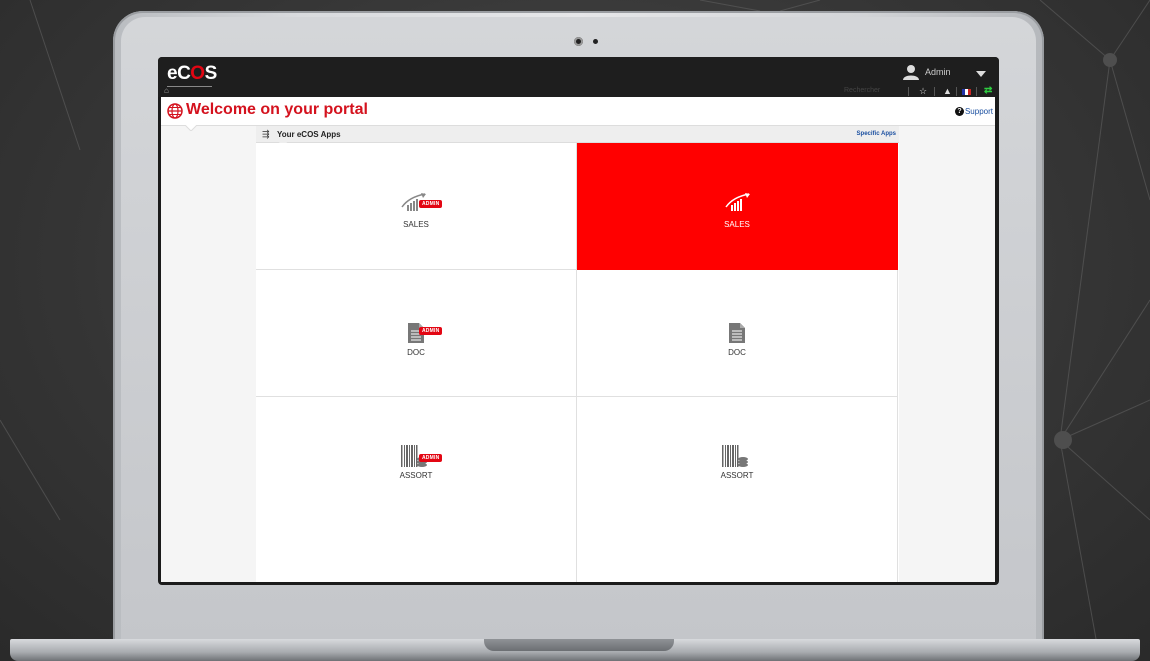 This screenshot has width=1150, height=661. What do you see at coordinates (737, 489) in the screenshot?
I see `app-tile-assort: ASSORT` at bounding box center [737, 489].